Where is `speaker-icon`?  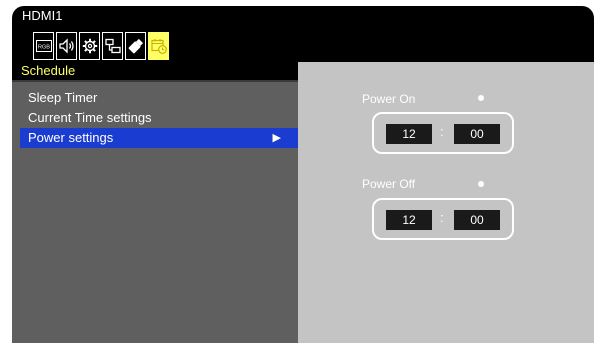
speaker-icon is located at coordinates (66, 46).